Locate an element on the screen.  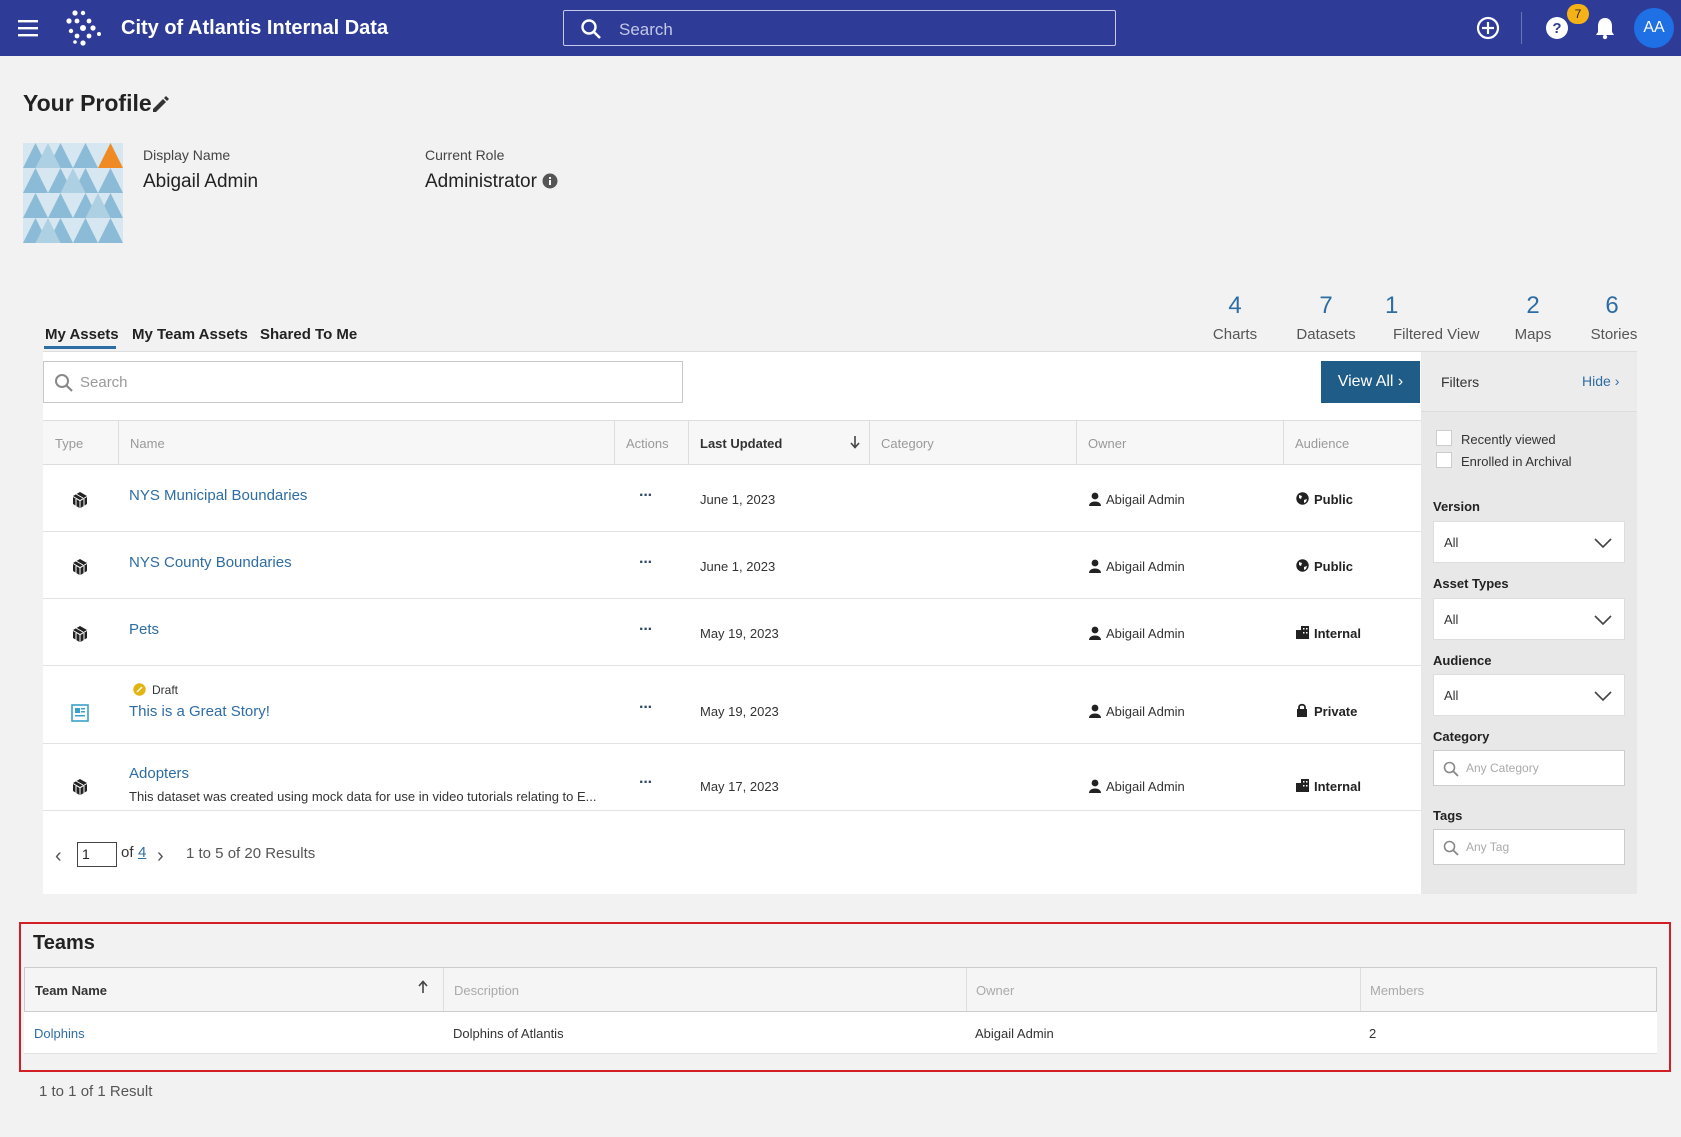
col-audience: Audience is located at coordinates (1322, 443).